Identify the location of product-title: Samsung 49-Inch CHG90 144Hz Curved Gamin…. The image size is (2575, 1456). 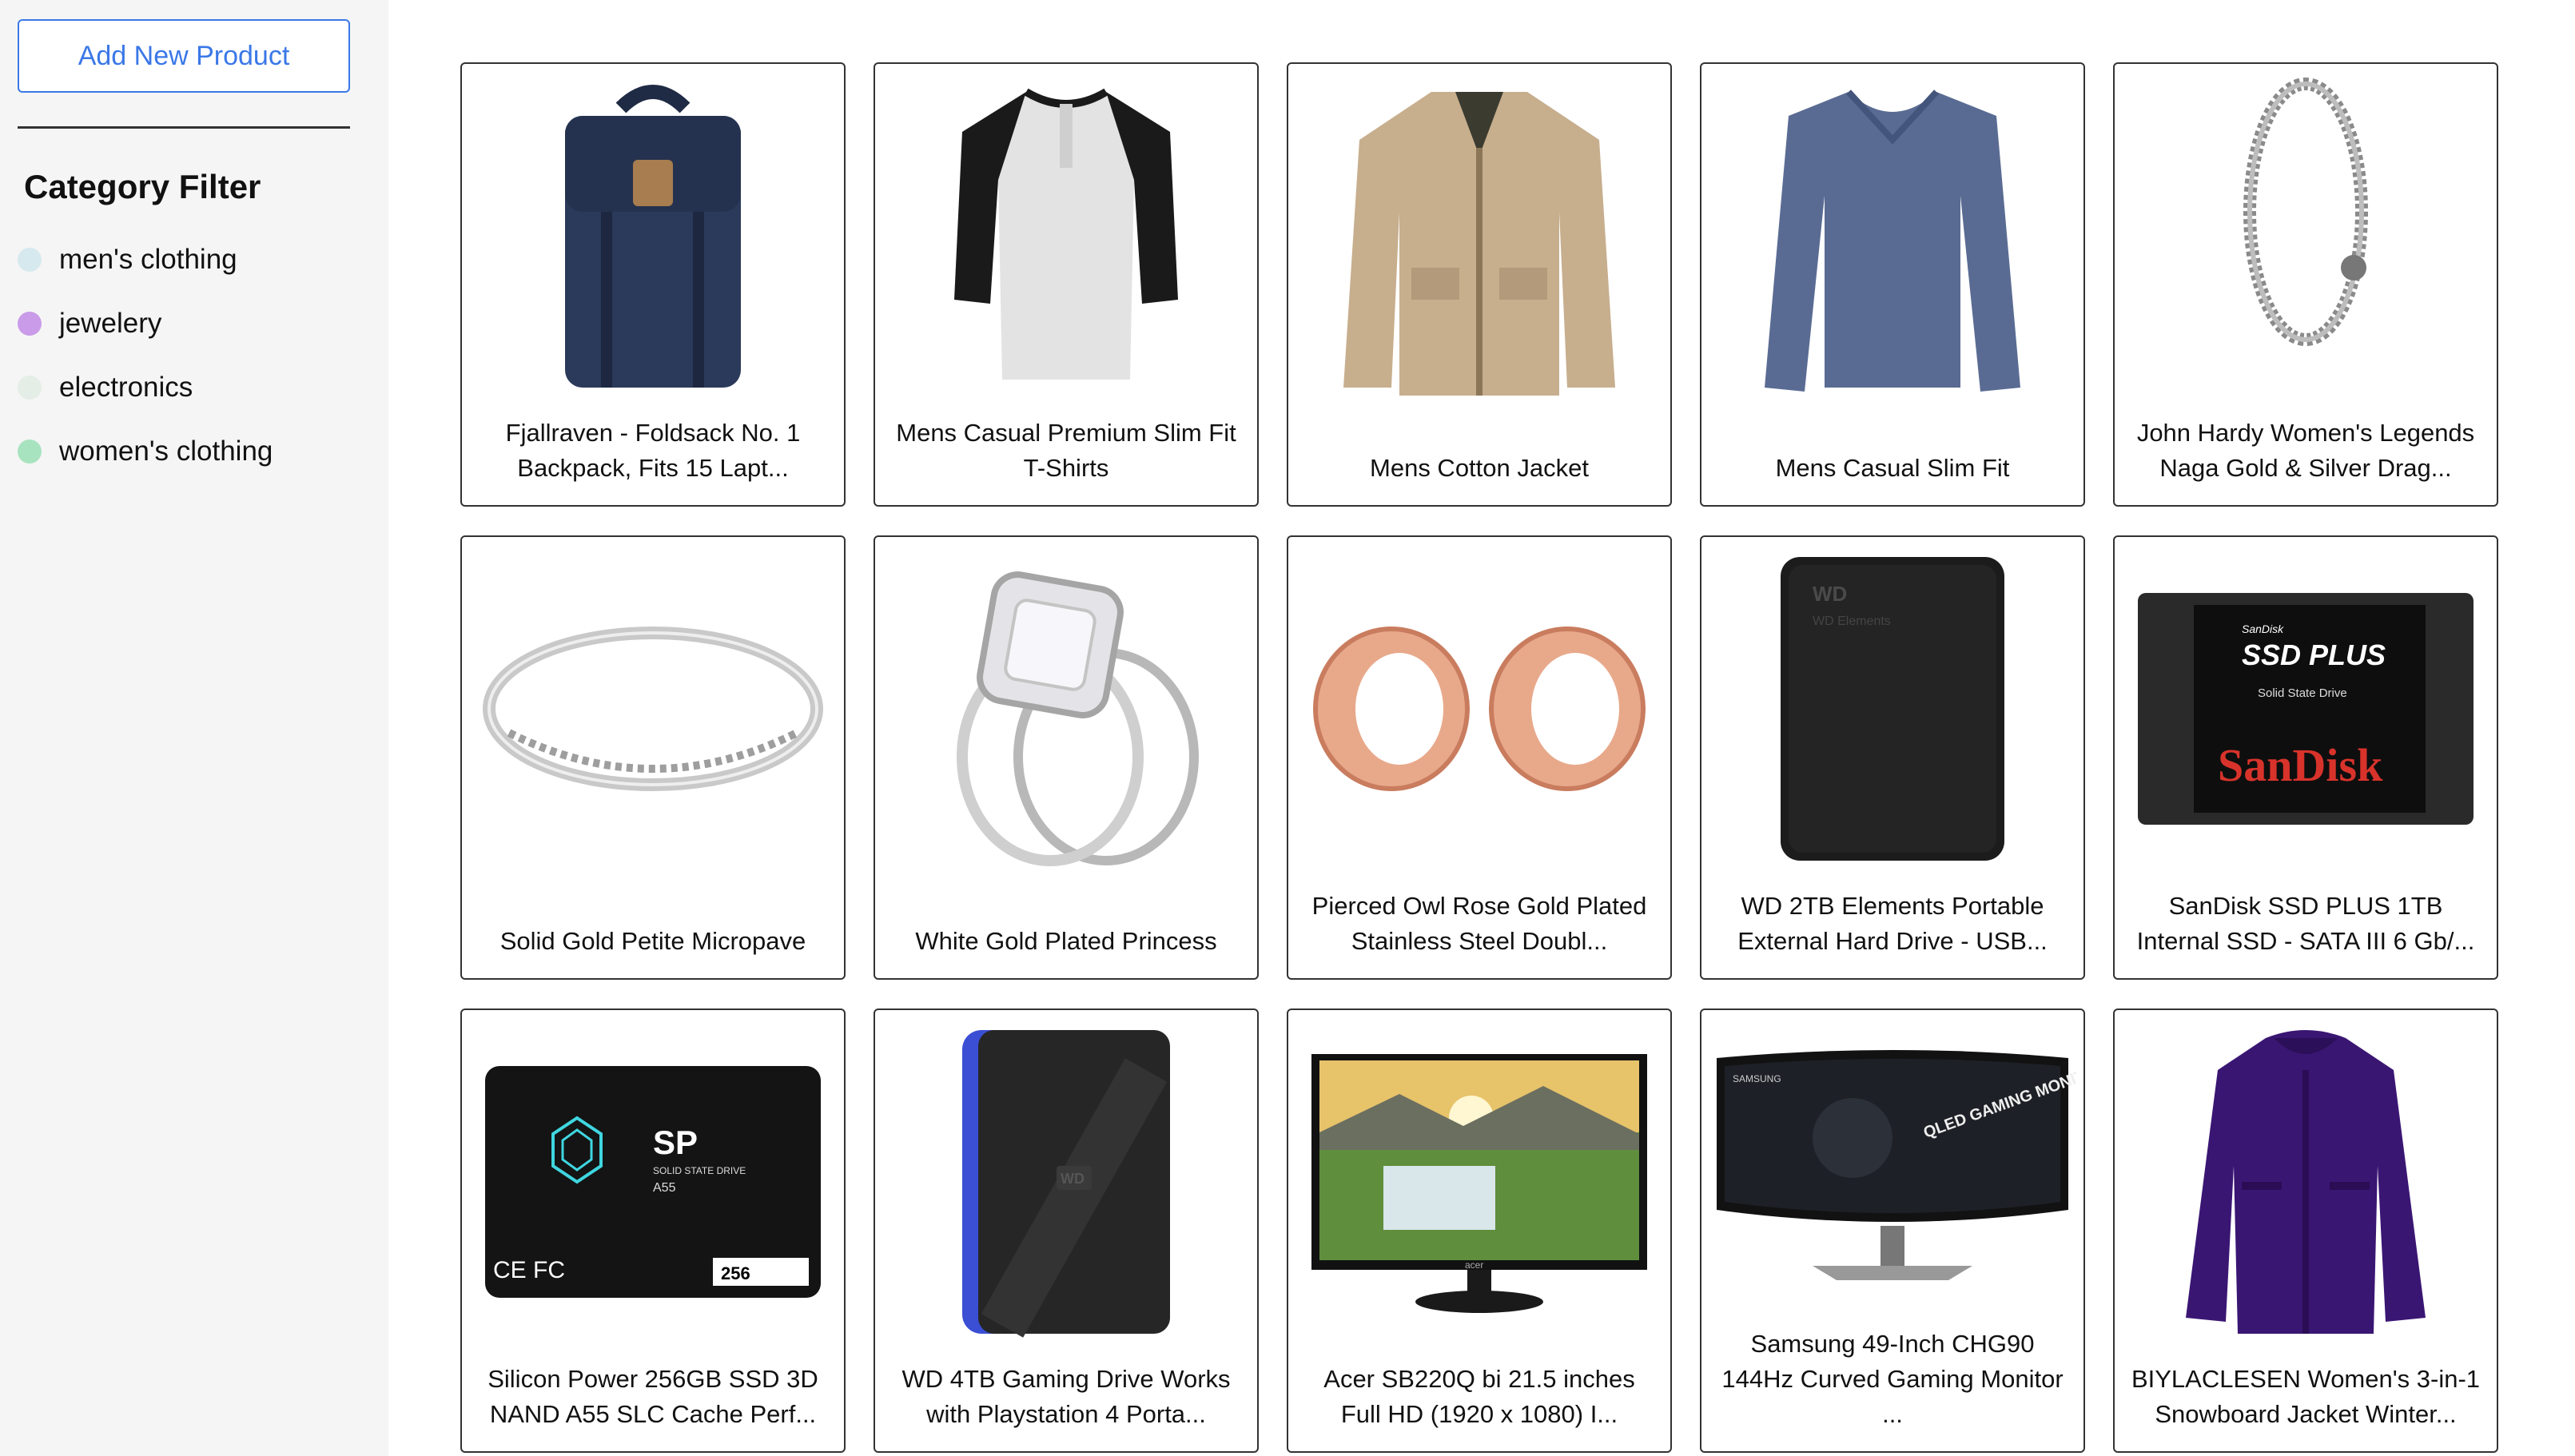
(1892, 1379).